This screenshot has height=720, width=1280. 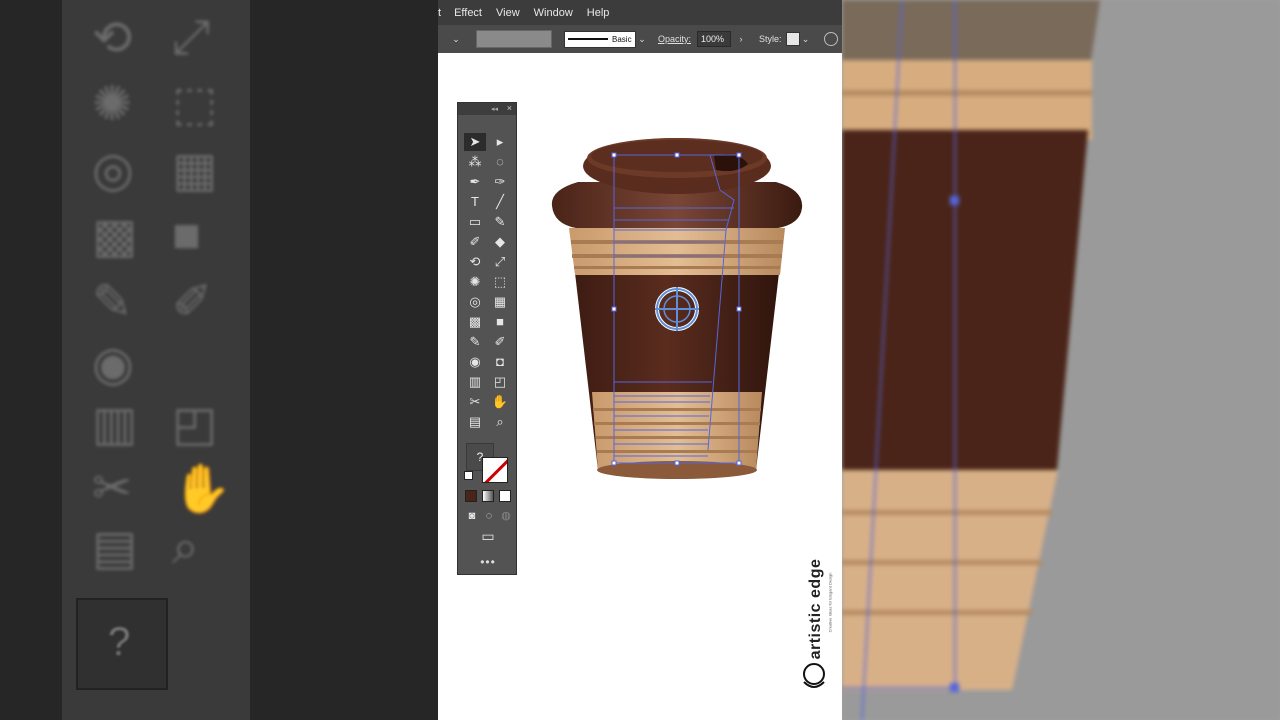 What do you see at coordinates (500, 282) in the screenshot?
I see `free-transform-tool-icon: ⬚` at bounding box center [500, 282].